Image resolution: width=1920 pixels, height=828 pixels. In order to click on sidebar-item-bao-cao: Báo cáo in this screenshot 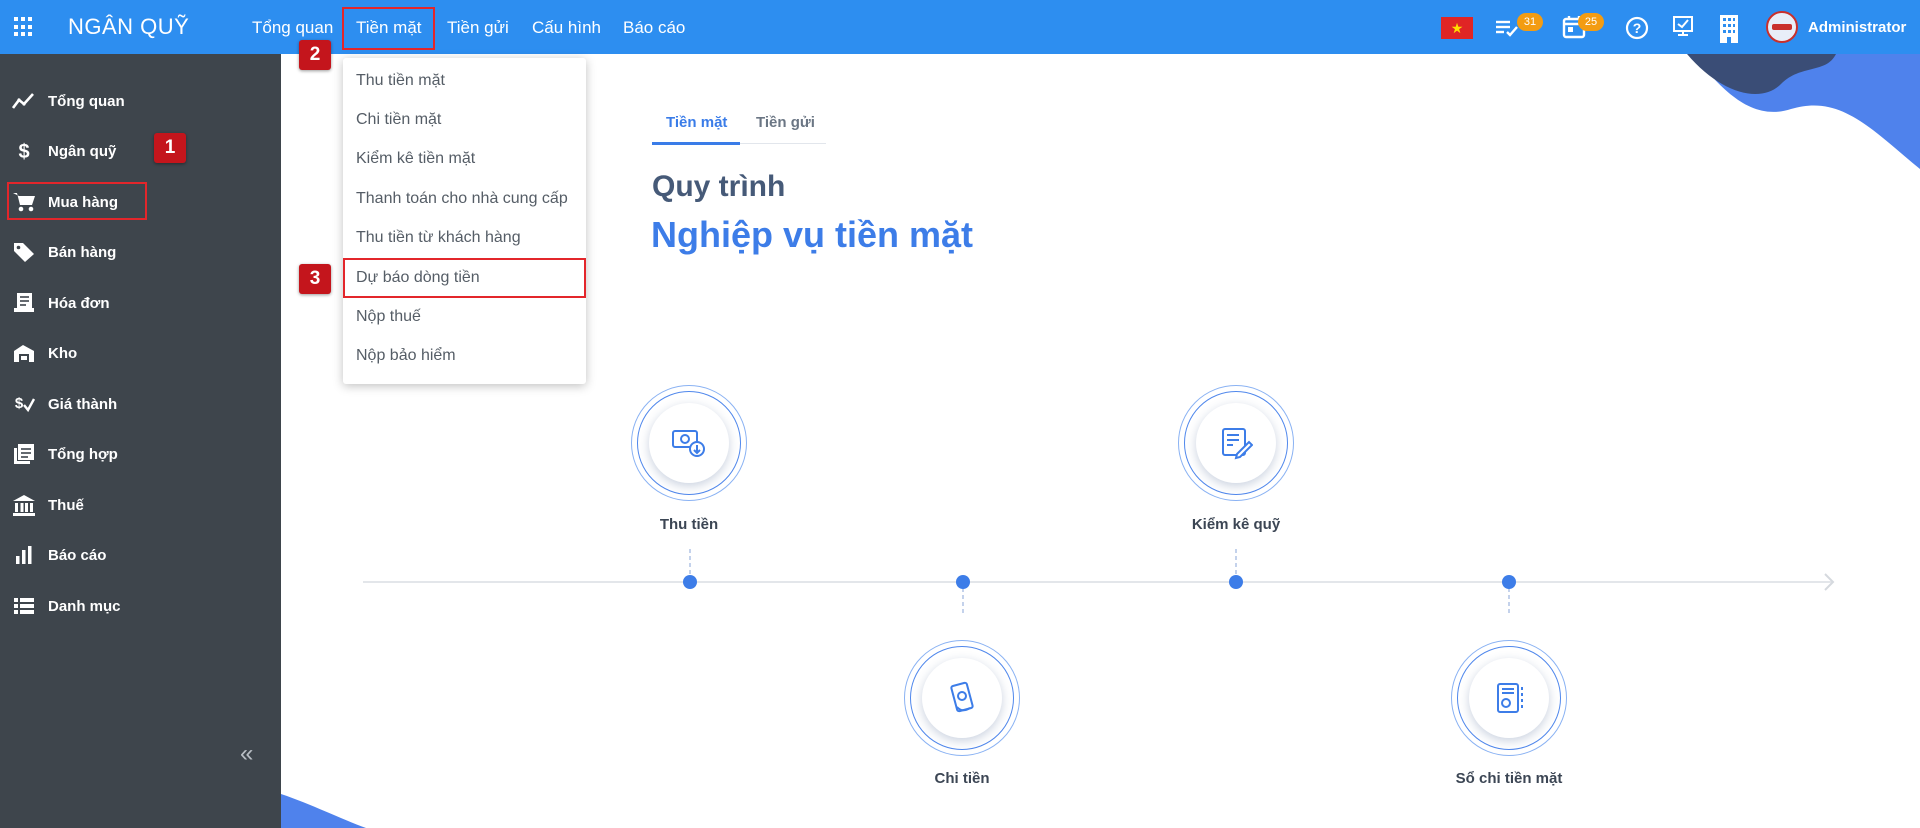, I will do `click(140, 555)`.